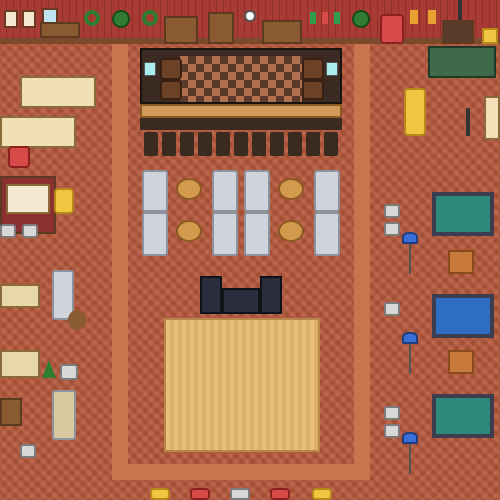  Describe the element at coordinates (463, 316) in the screenshot. I see `air-hockey-table` at that location.